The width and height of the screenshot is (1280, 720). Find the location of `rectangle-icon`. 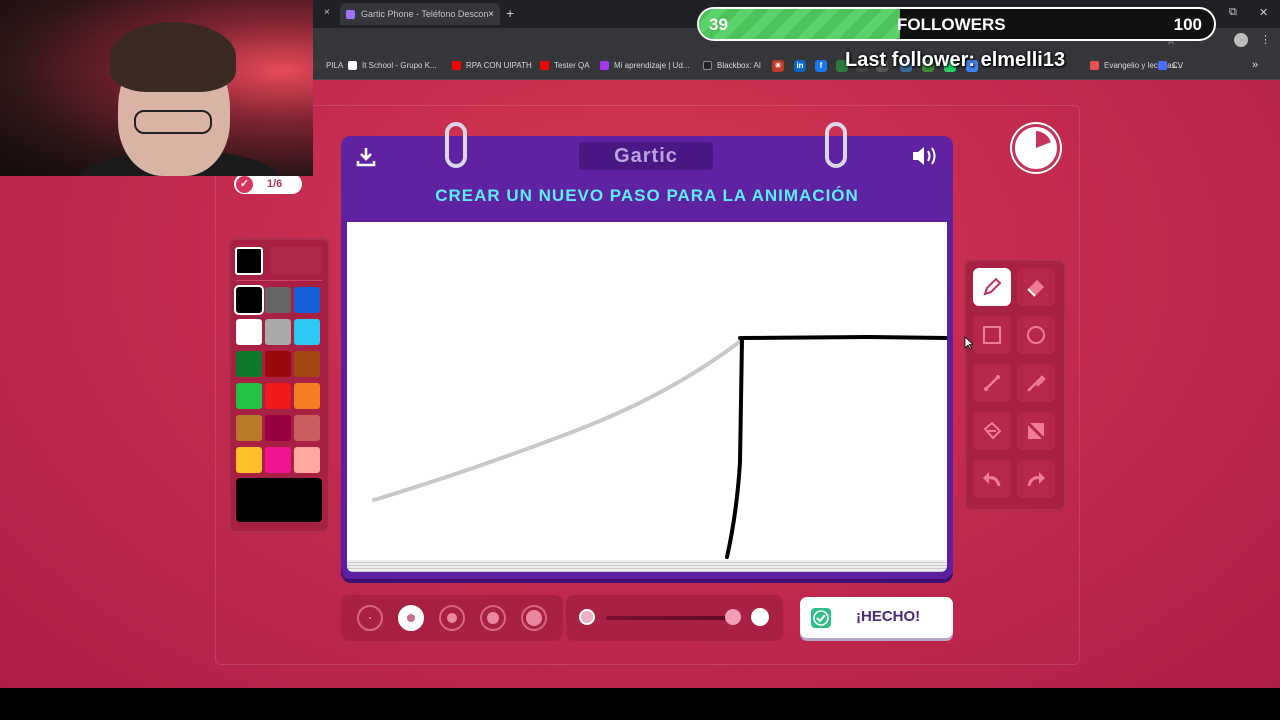

rectangle-icon is located at coordinates (992, 335).